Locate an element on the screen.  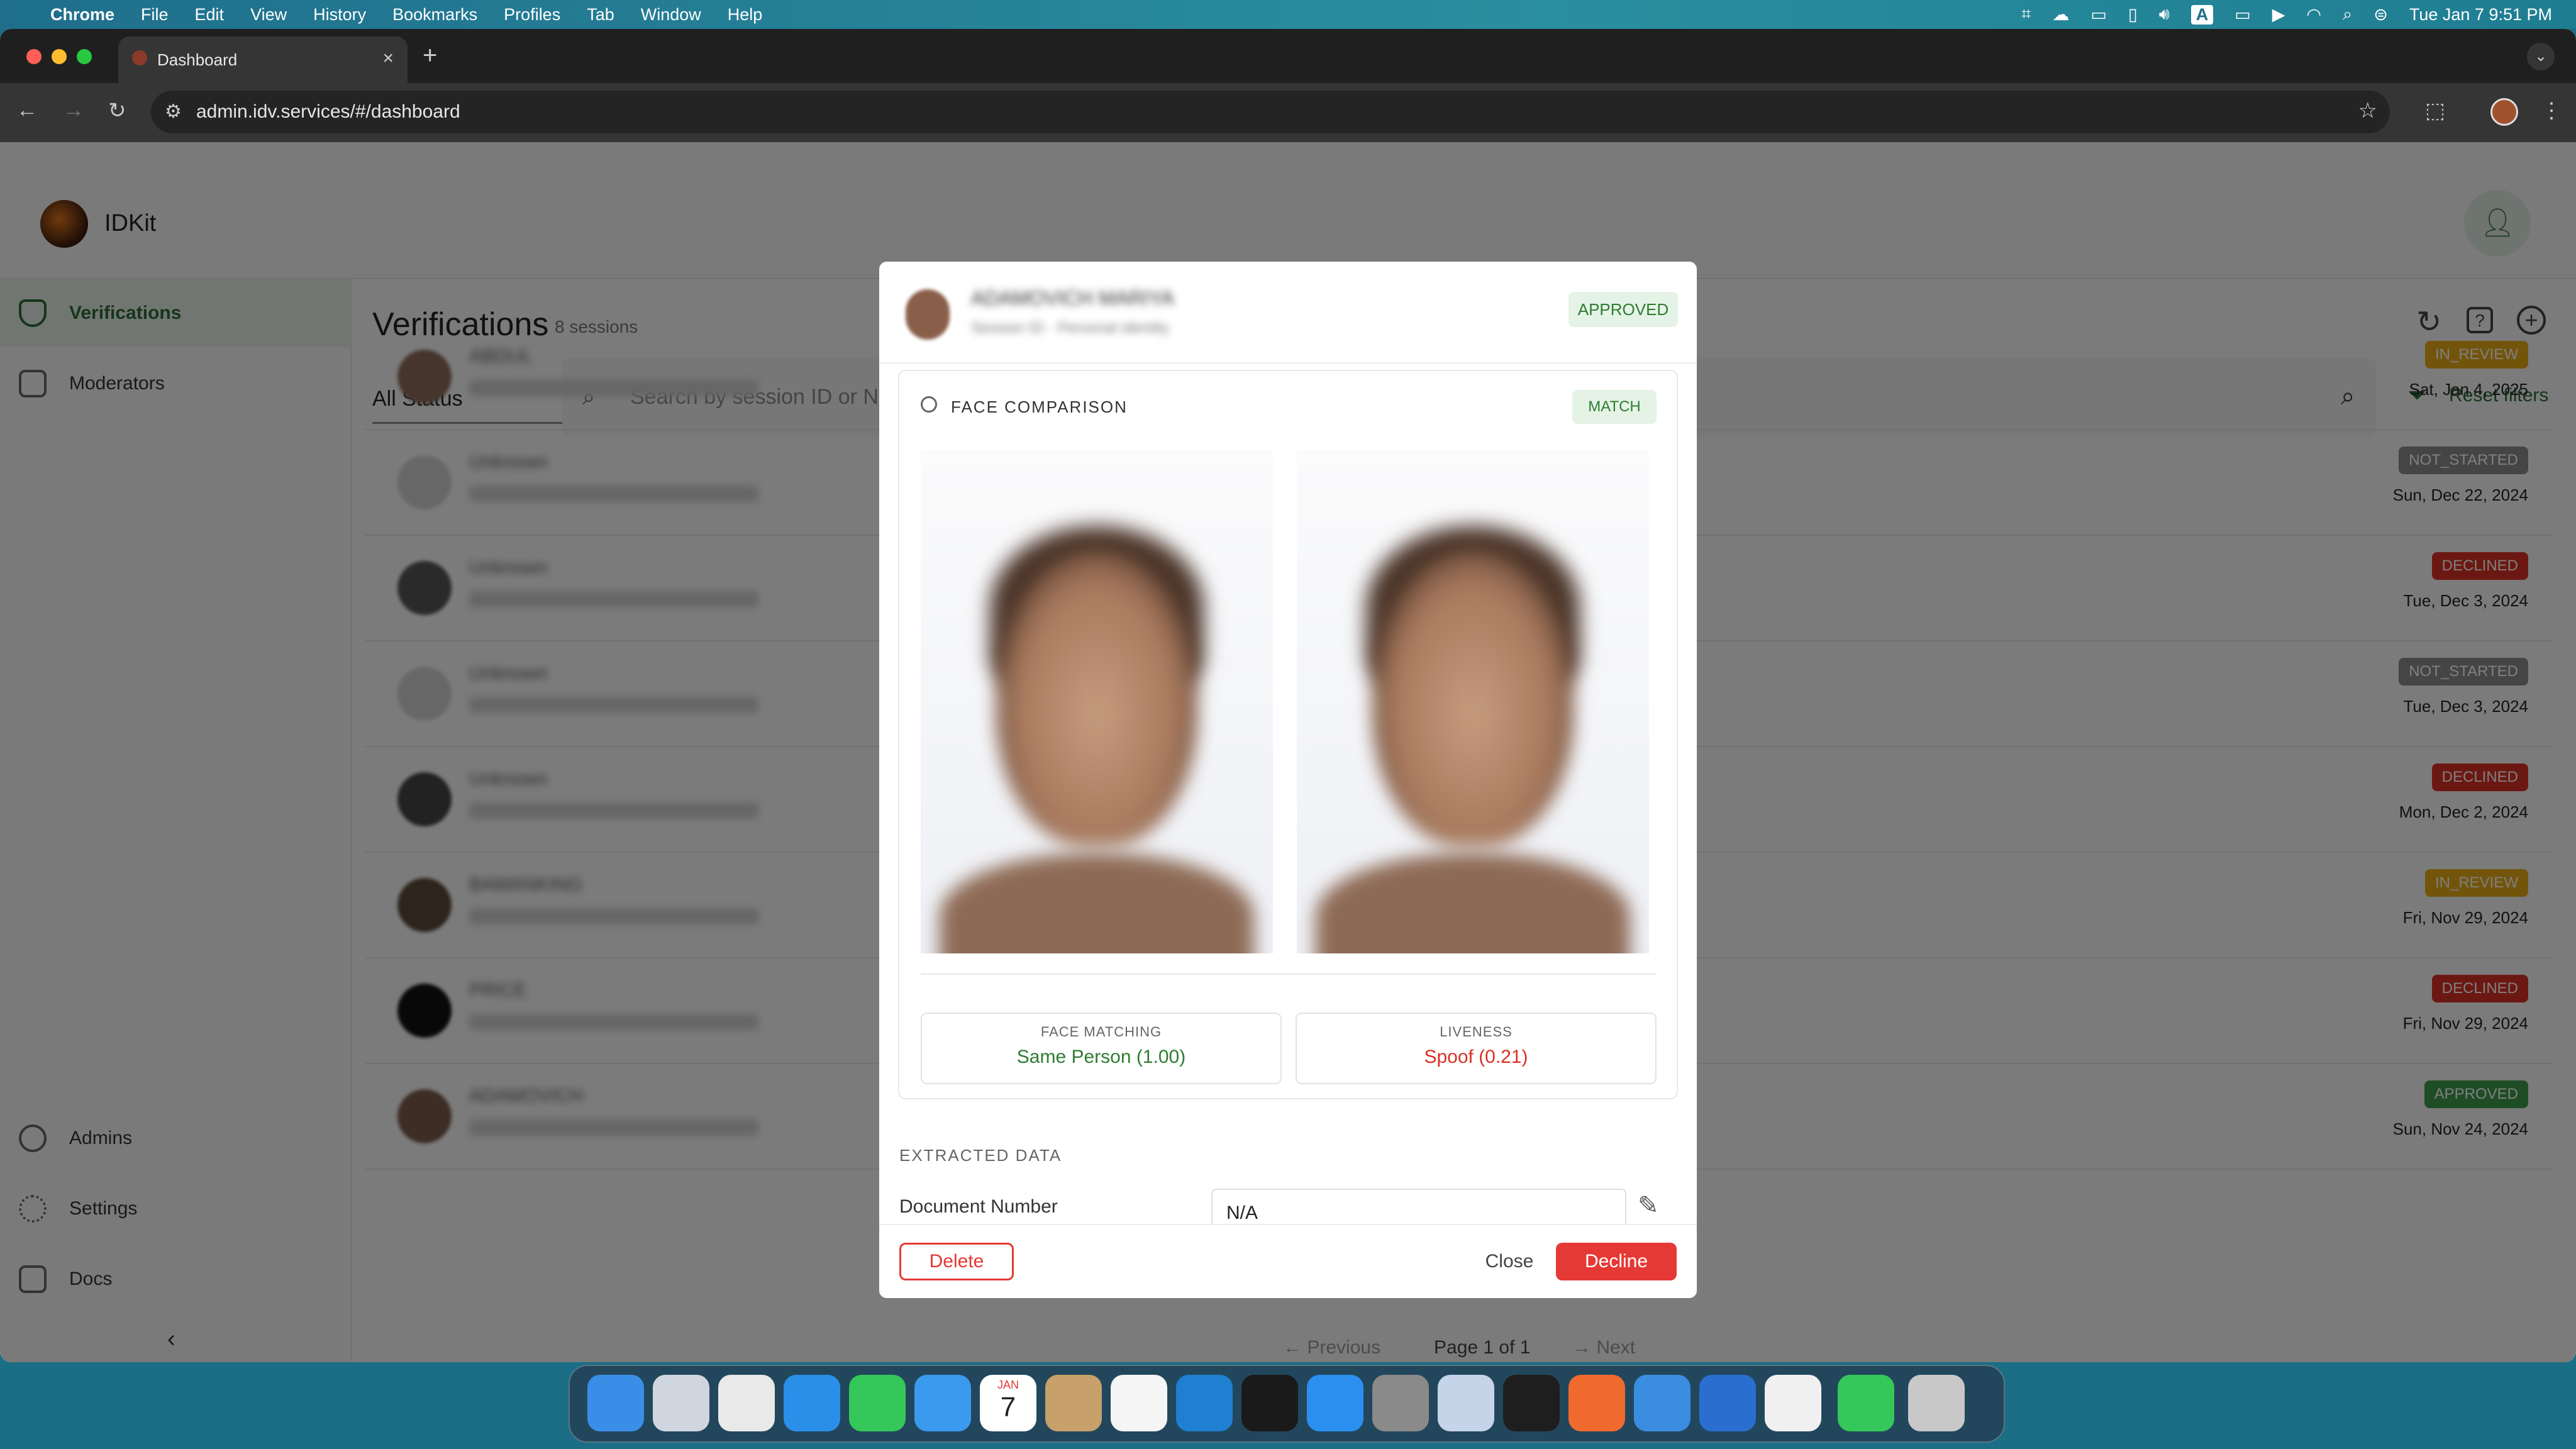
site-info-icon: ⚙ is located at coordinates (173, 112).